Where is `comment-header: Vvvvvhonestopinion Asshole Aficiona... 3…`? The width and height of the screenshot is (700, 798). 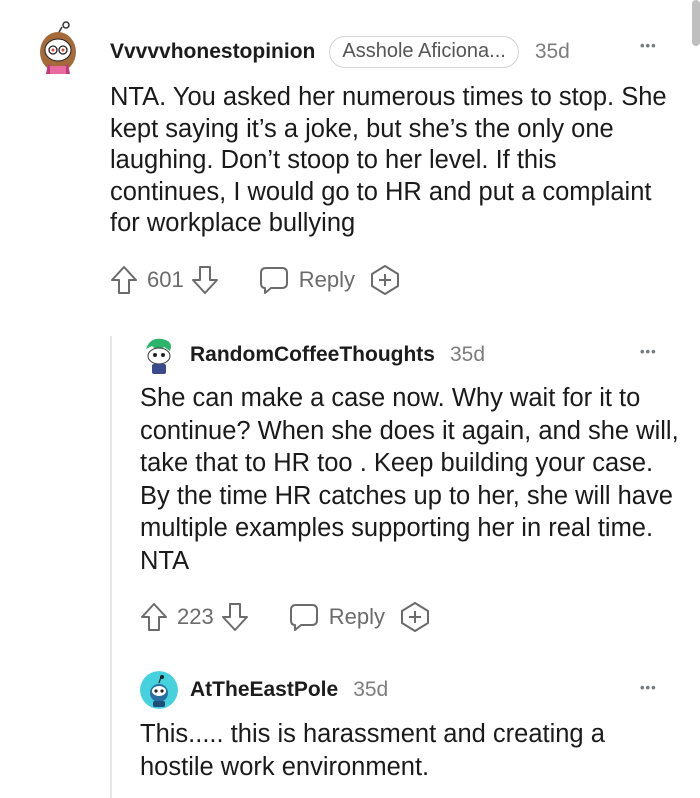
comment-header: Vvvvvhonestopinion Asshole Aficiona... 3… is located at coordinates (340, 52).